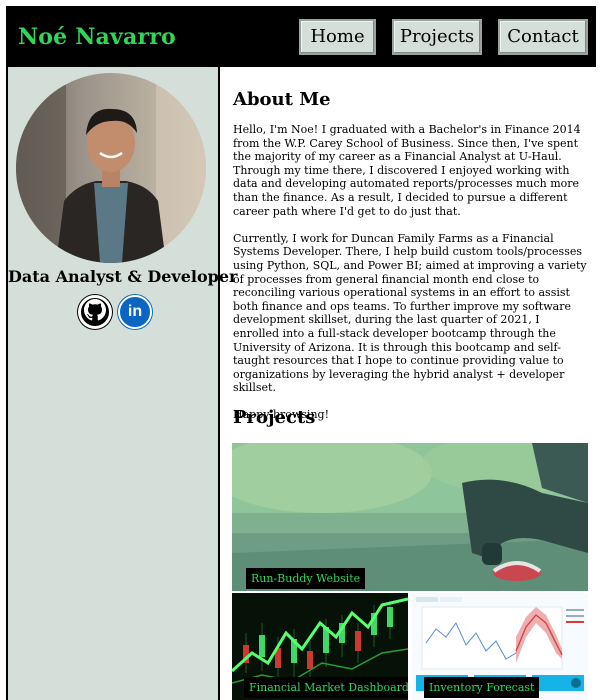 The height and width of the screenshot is (700, 604). I want to click on site-header: Noé Navarro Home Projects Contact, so click(301, 36).